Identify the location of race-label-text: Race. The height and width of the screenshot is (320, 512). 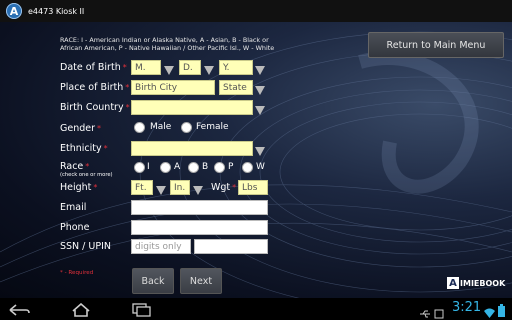
(72, 166).